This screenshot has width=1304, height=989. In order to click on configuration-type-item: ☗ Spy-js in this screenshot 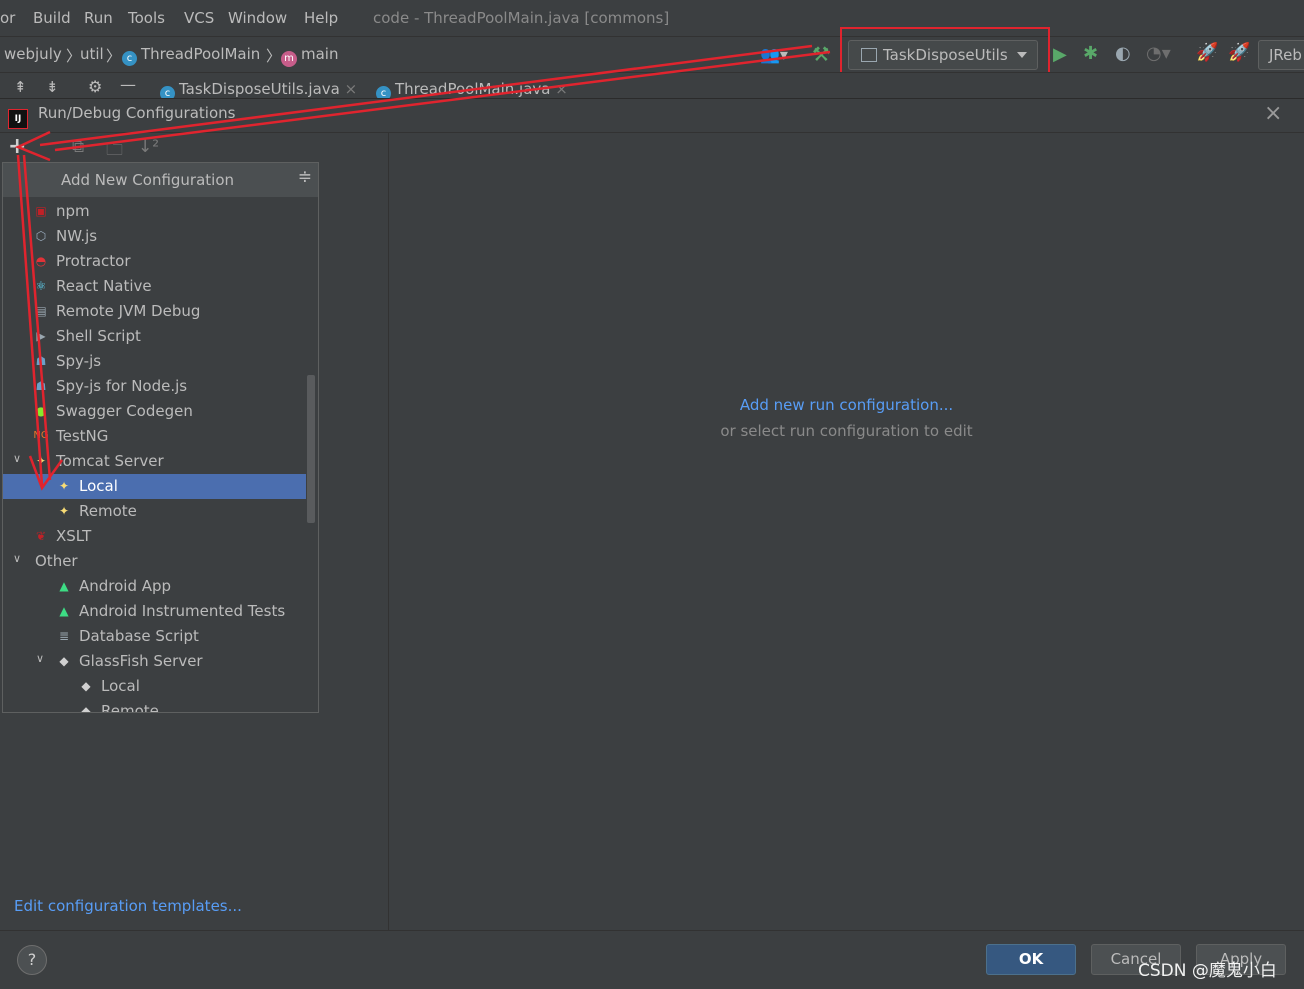, I will do `click(154, 361)`.